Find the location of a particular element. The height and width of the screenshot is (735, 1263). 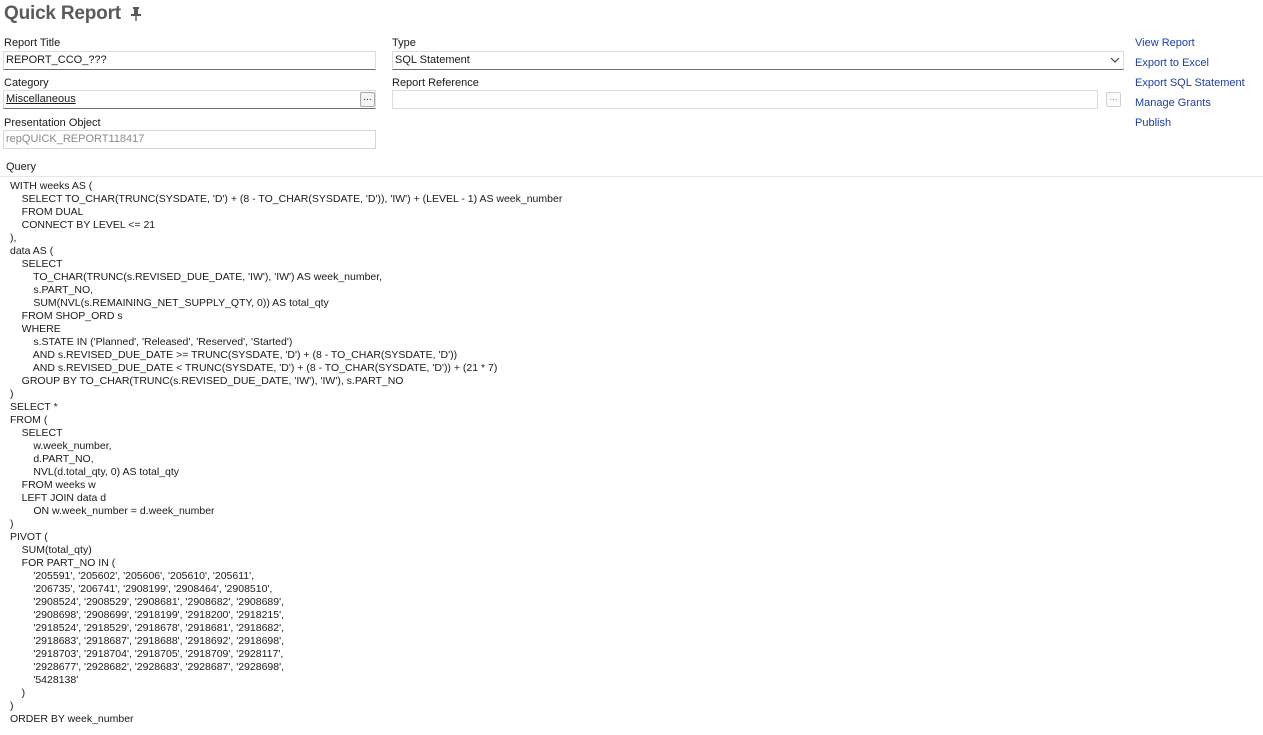

query-line: LEFT JOIN data d is located at coordinates (58, 498).